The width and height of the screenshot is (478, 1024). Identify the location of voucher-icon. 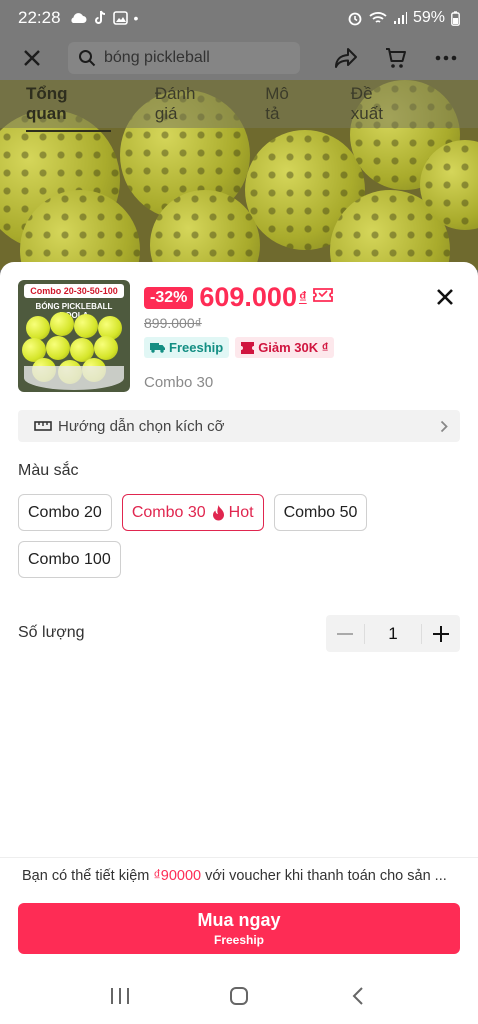
(248, 347).